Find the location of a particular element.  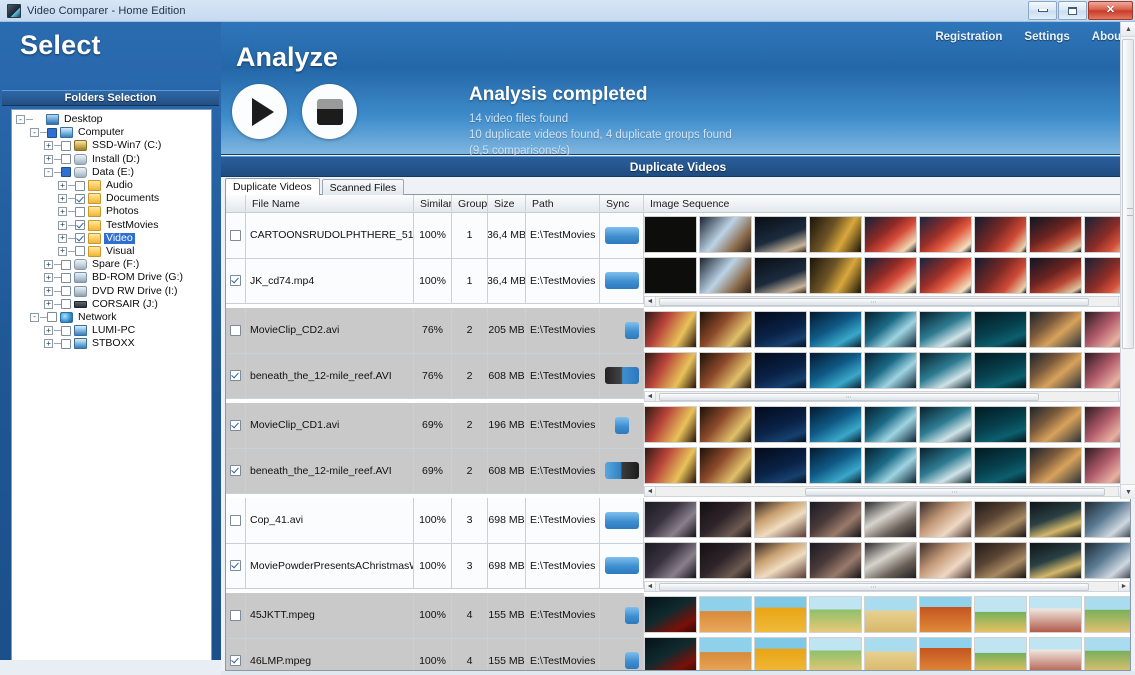

stop-button is located at coordinates (329, 111).